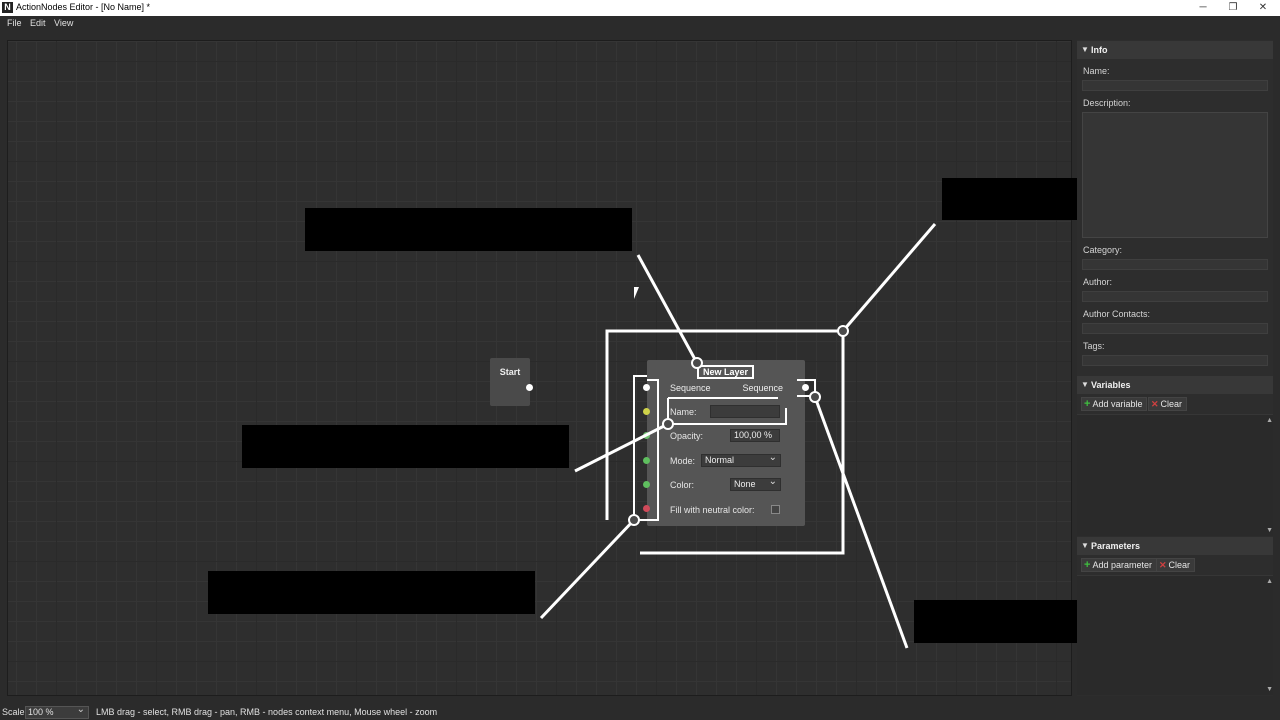 The image size is (1280, 720). I want to click on restore-button: ❐, so click(1233, 8).